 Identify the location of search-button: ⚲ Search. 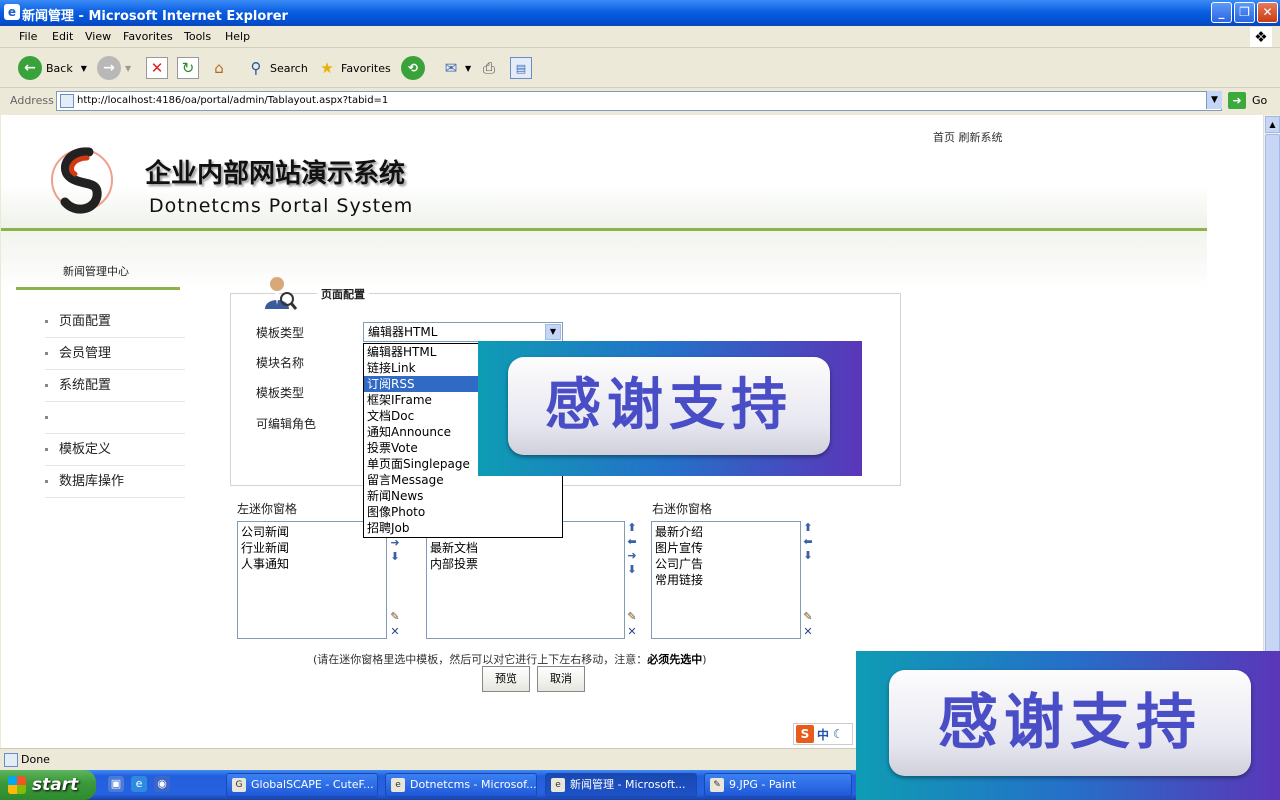
(276, 68).